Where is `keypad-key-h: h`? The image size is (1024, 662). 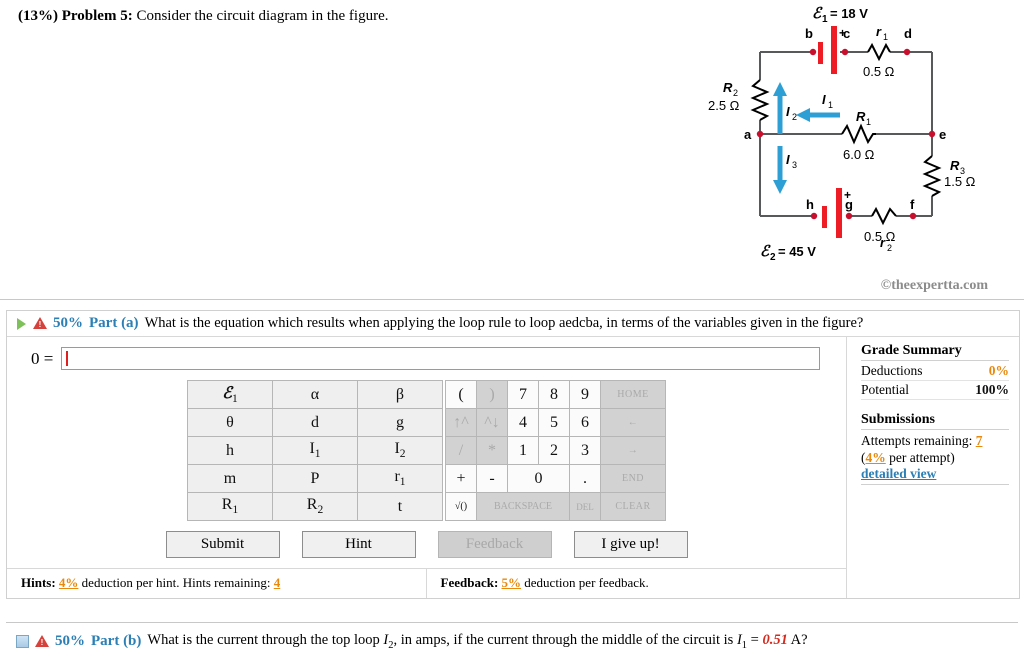
keypad-key-h: h is located at coordinates (230, 450).